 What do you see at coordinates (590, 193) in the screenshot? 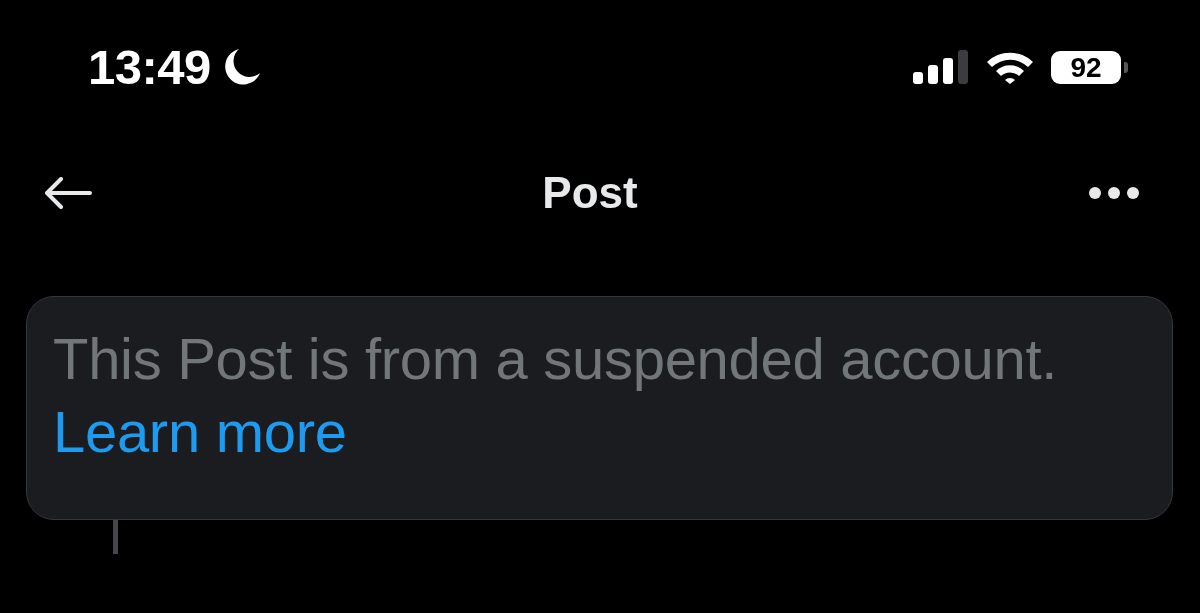
I see `page-title: Post` at bounding box center [590, 193].